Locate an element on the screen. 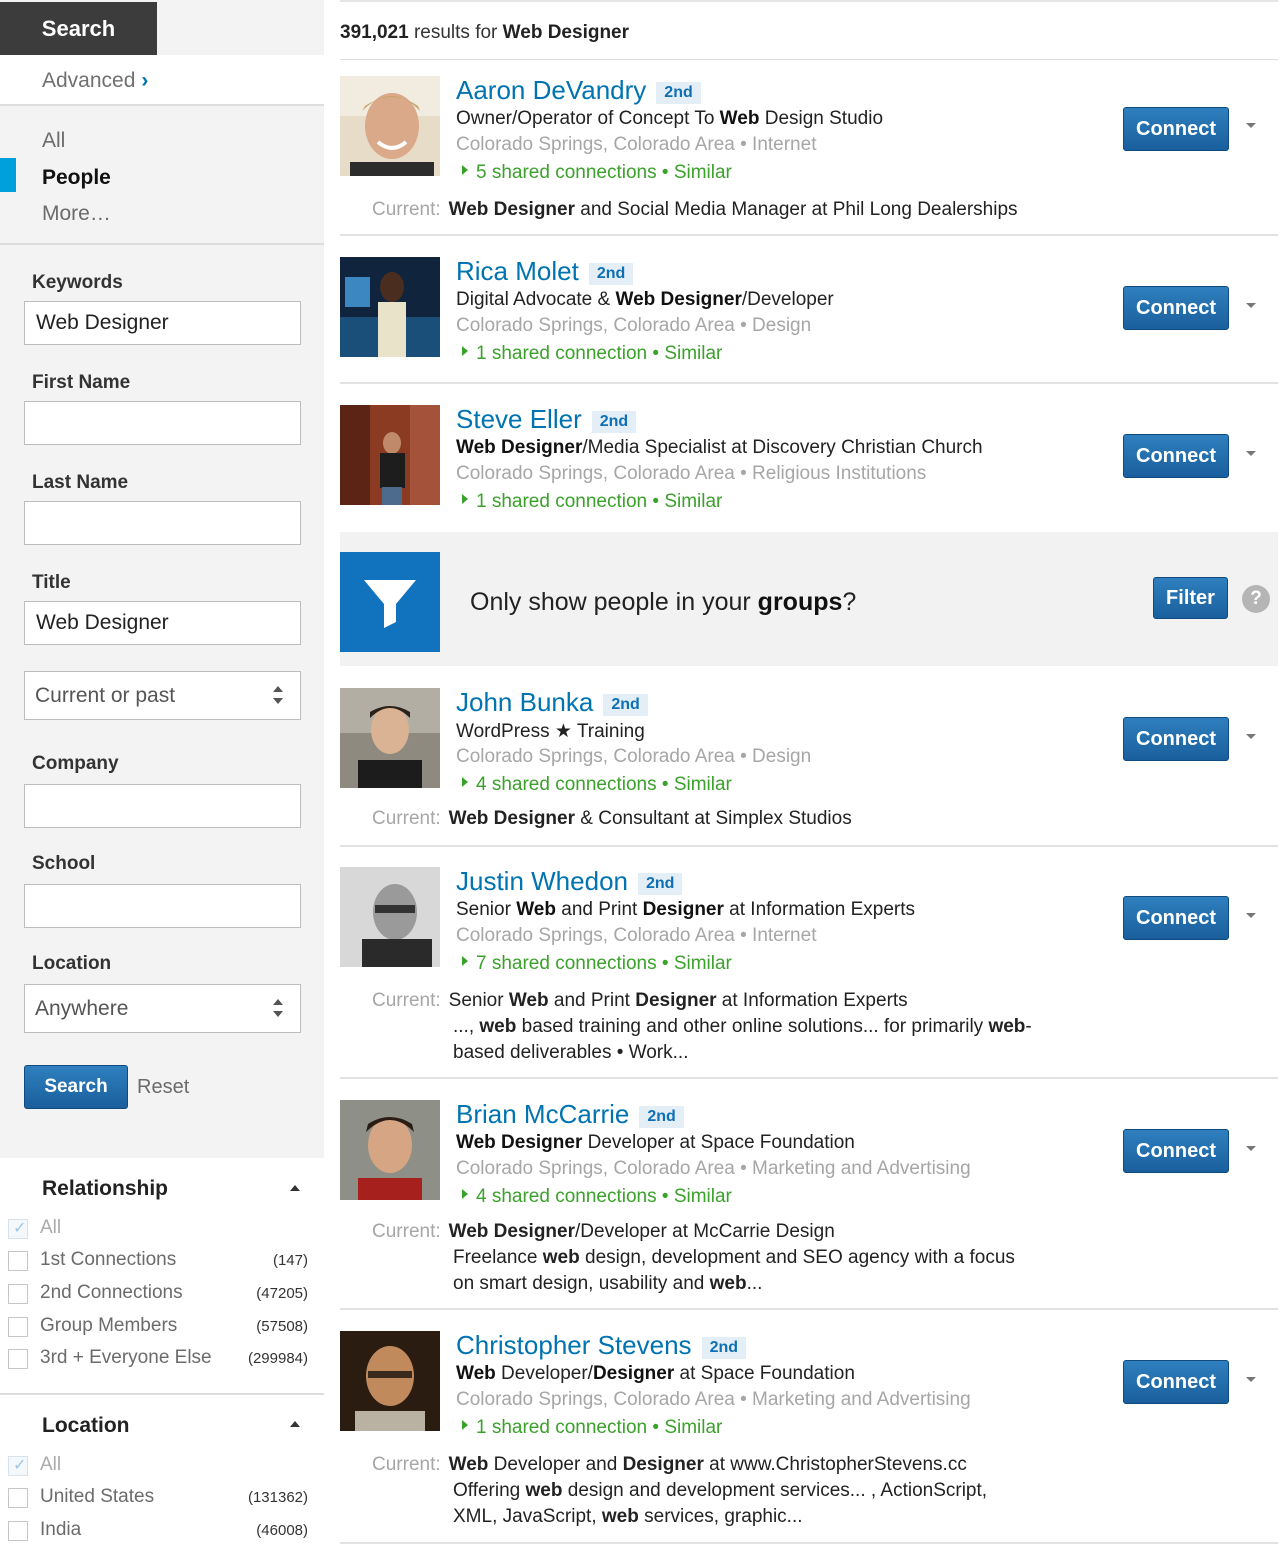 Image resolution: width=1280 pixels, height=1550 pixels. title-scope-select: Current or past is located at coordinates (162, 695).